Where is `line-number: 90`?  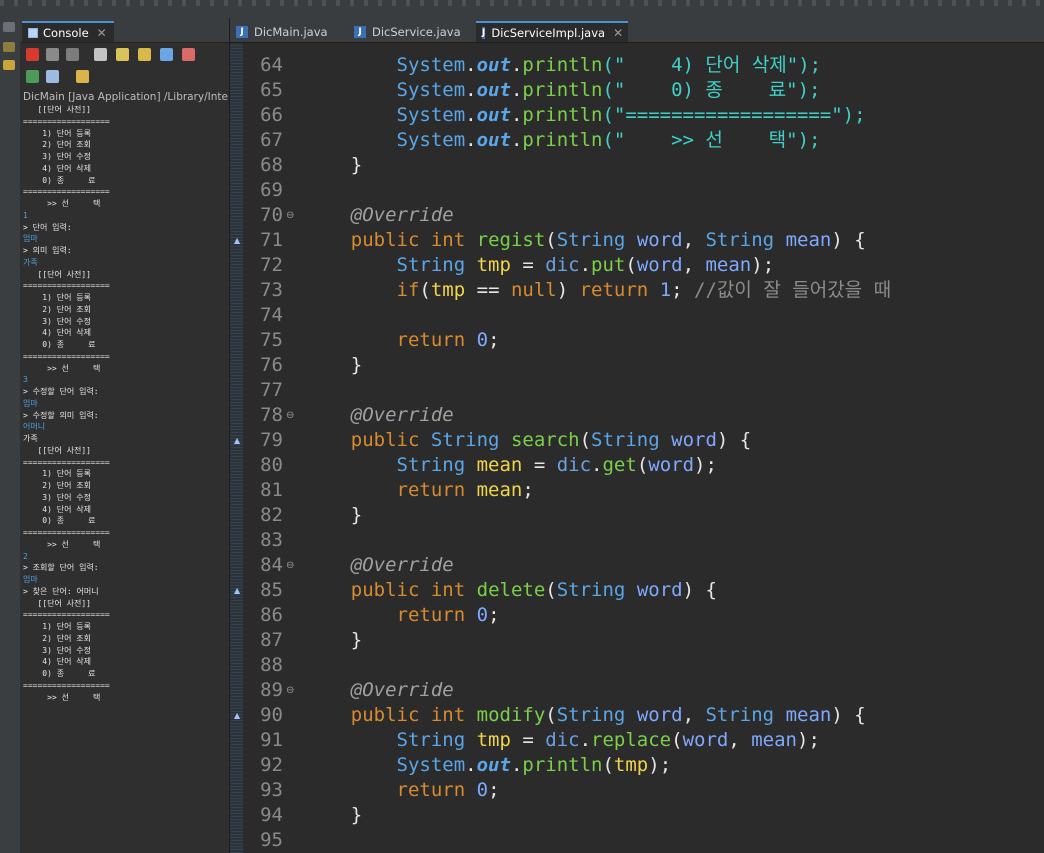 line-number: 90 is located at coordinates (271, 715).